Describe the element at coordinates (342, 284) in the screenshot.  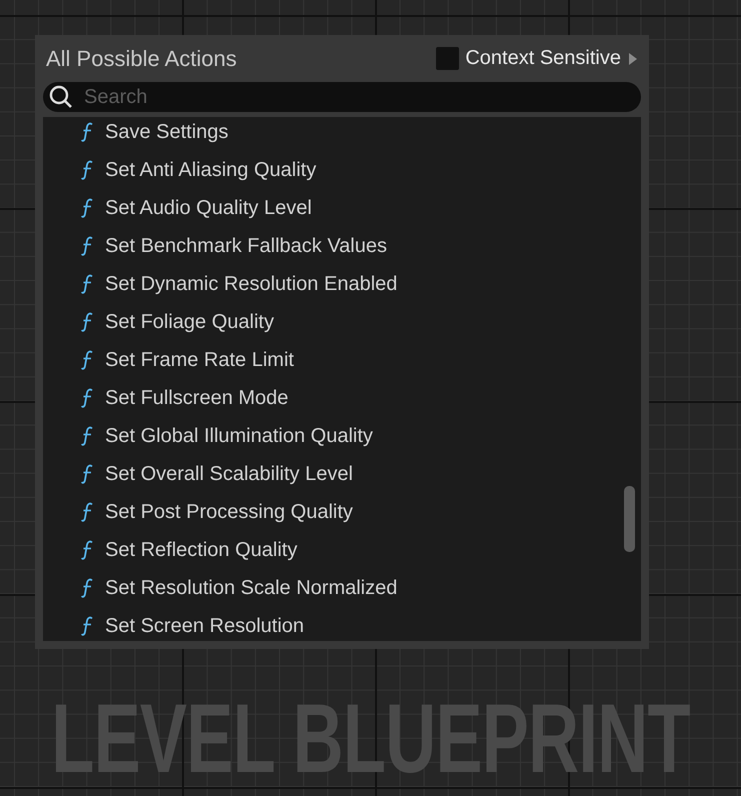
I see `action-item: Set Dynamic Resolution Enabled` at that location.